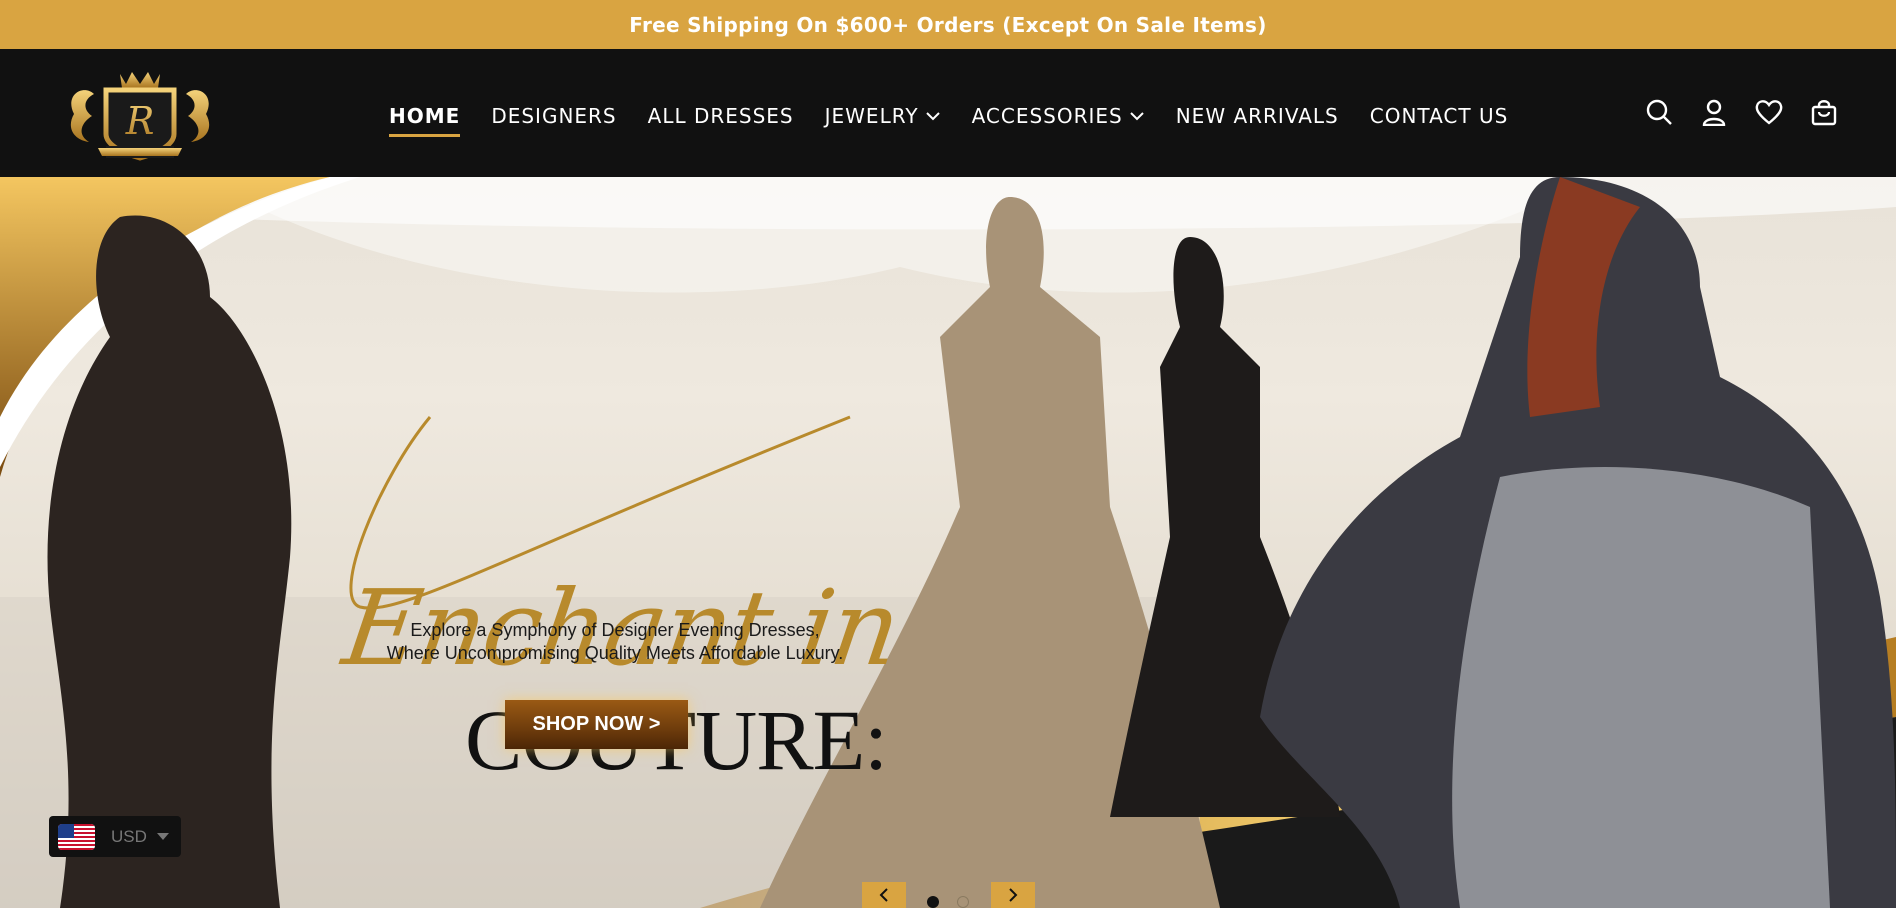 This screenshot has height=908, width=1896. Describe the element at coordinates (140, 121) in the screenshot. I see `svg-text: R` at that location.